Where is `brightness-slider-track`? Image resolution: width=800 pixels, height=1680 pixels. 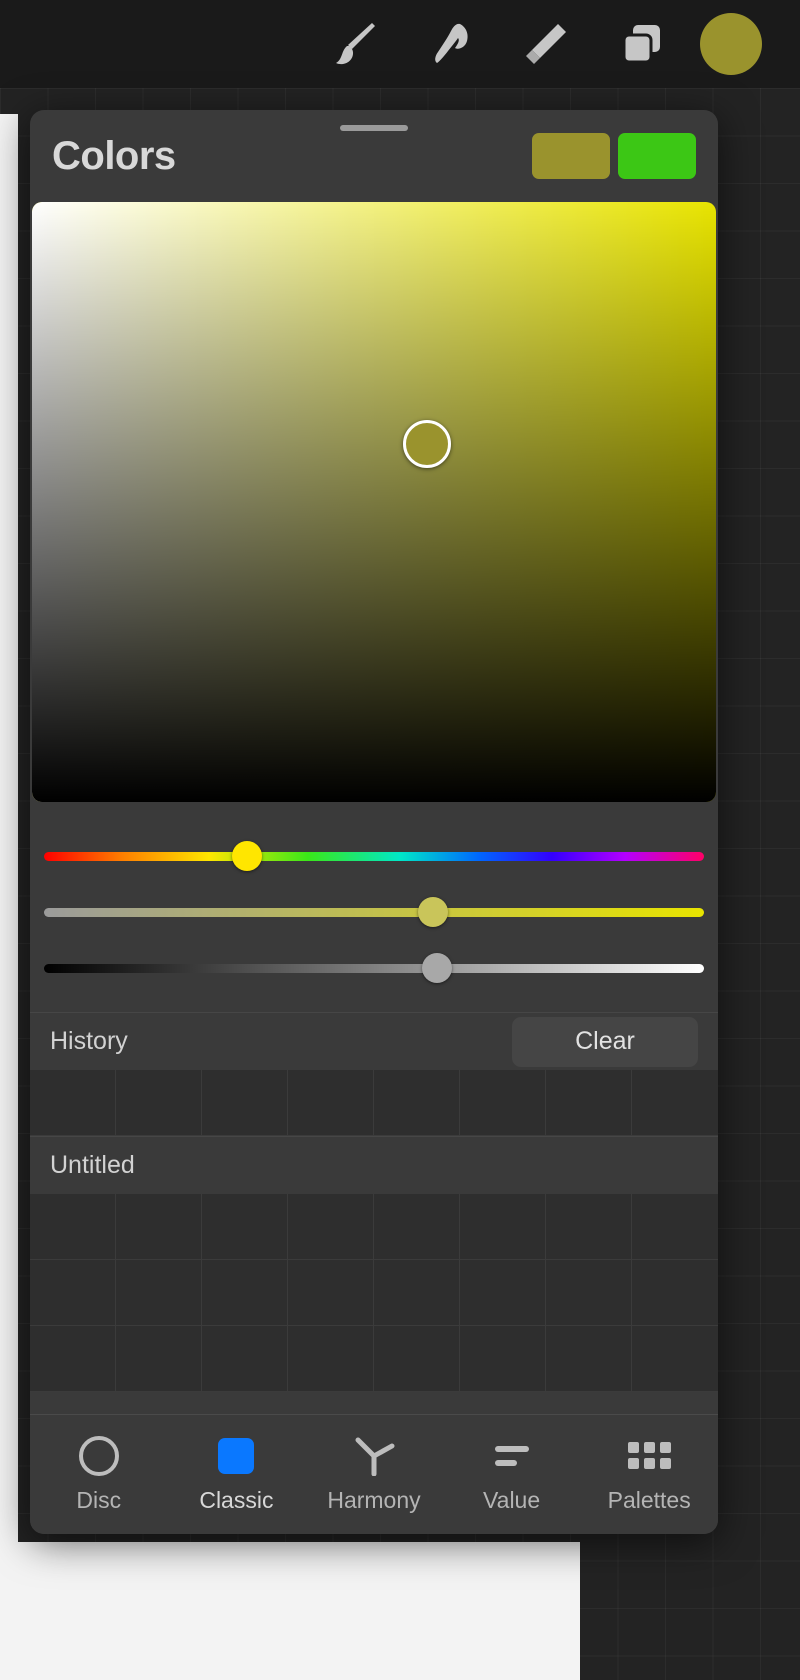
brightness-slider-track is located at coordinates (374, 968).